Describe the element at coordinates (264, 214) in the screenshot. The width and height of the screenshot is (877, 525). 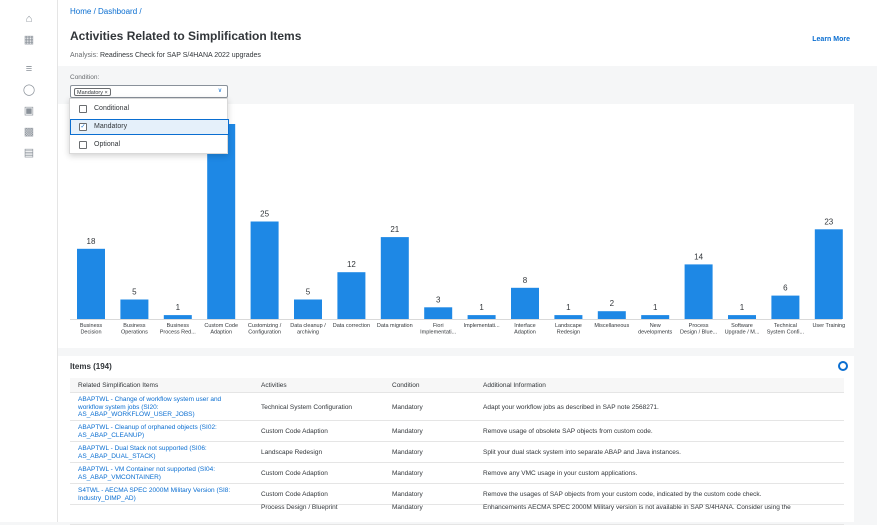
I see `data-label: 25` at that location.